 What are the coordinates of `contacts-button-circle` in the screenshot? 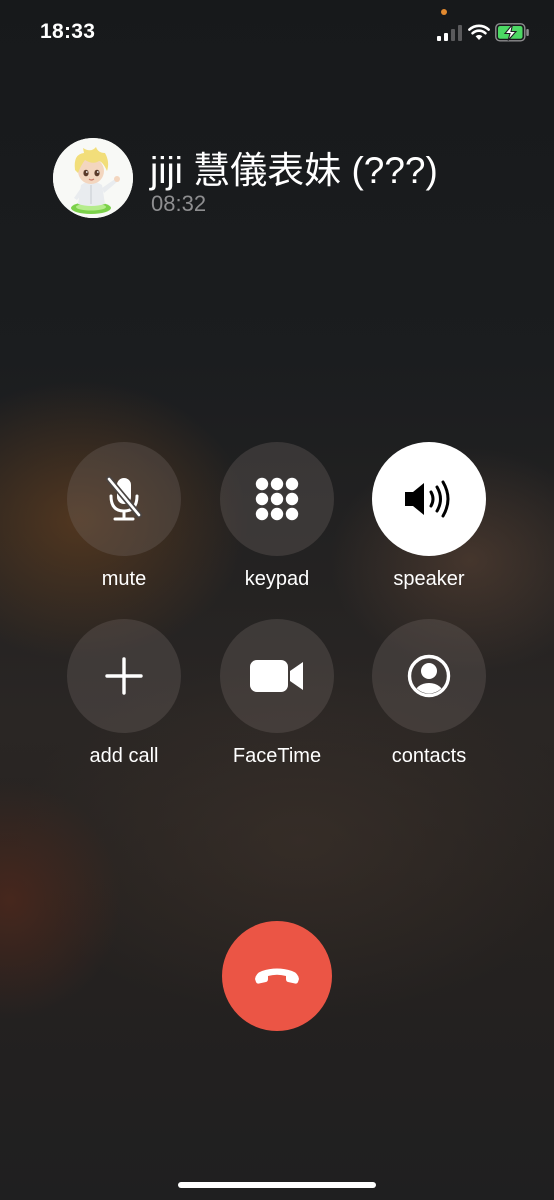 It's located at (429, 676).